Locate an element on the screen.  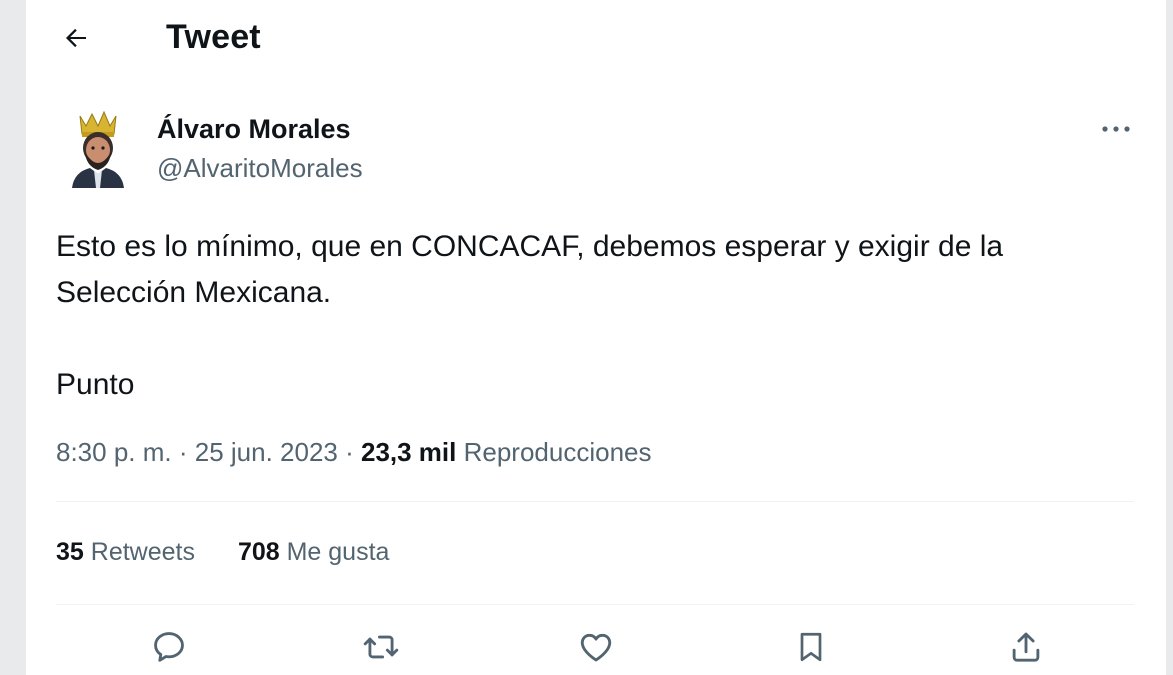
tweet-text-line: Punto is located at coordinates (95, 384).